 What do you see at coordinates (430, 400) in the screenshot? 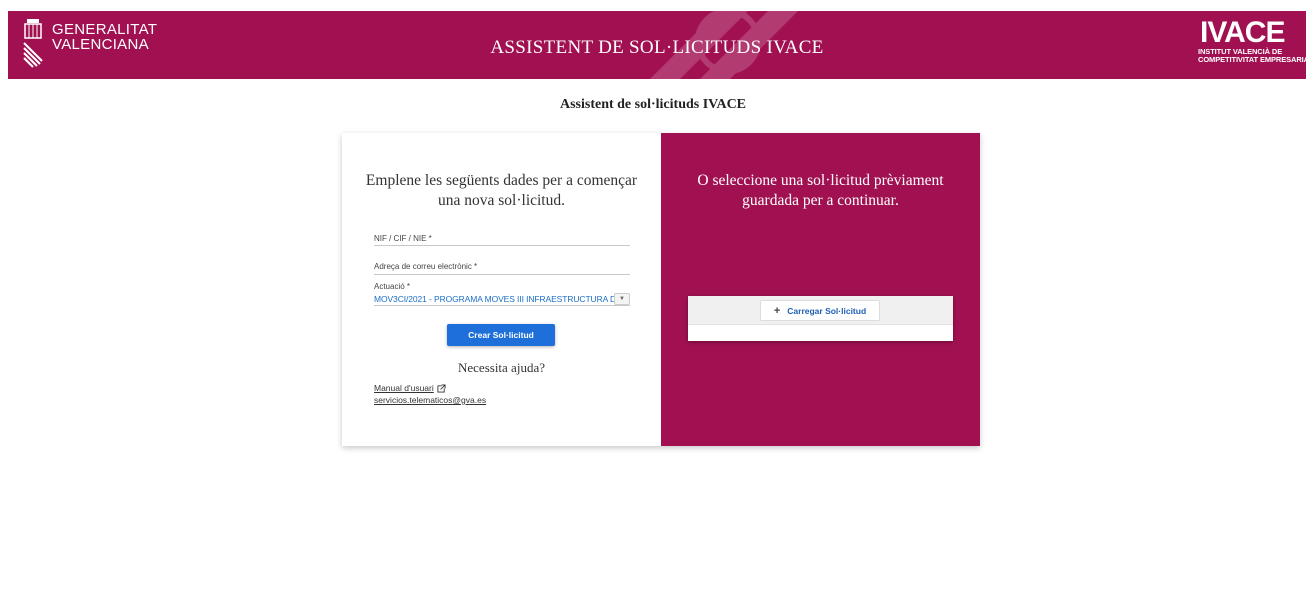
I see `support-email-link: servicios.telematicos@gva.es` at bounding box center [430, 400].